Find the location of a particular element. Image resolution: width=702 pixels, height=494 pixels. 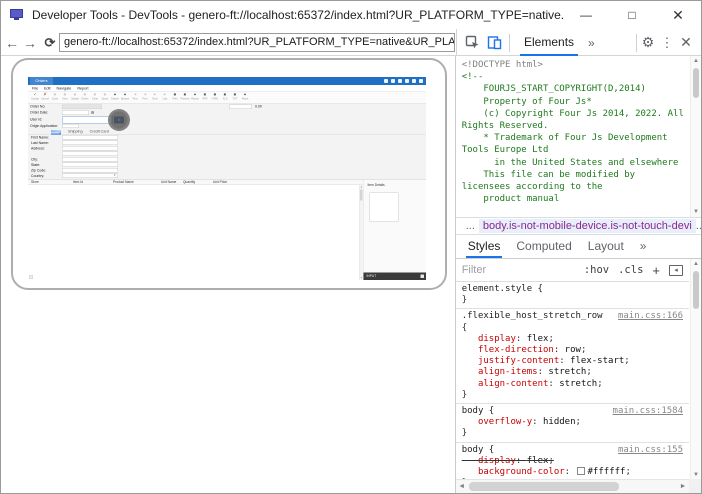

tab-layout: Layout is located at coordinates (606, 246).